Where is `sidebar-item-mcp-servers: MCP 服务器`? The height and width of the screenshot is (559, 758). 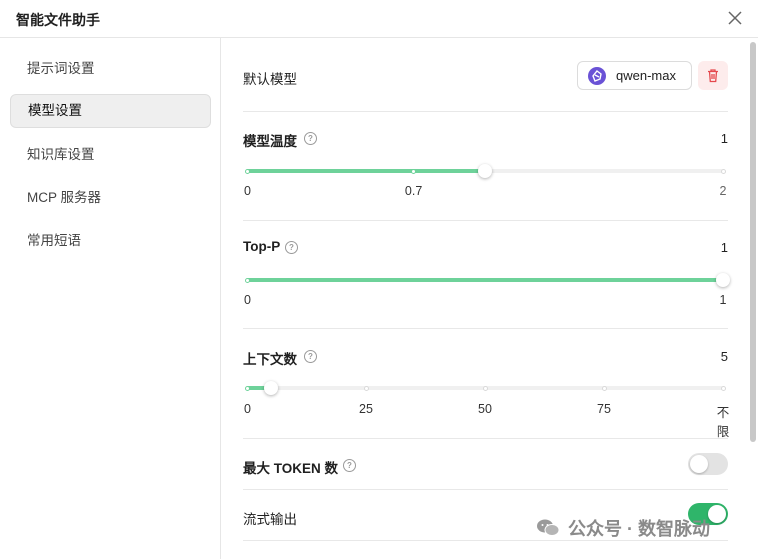 sidebar-item-mcp-servers: MCP 服务器 is located at coordinates (110, 198).